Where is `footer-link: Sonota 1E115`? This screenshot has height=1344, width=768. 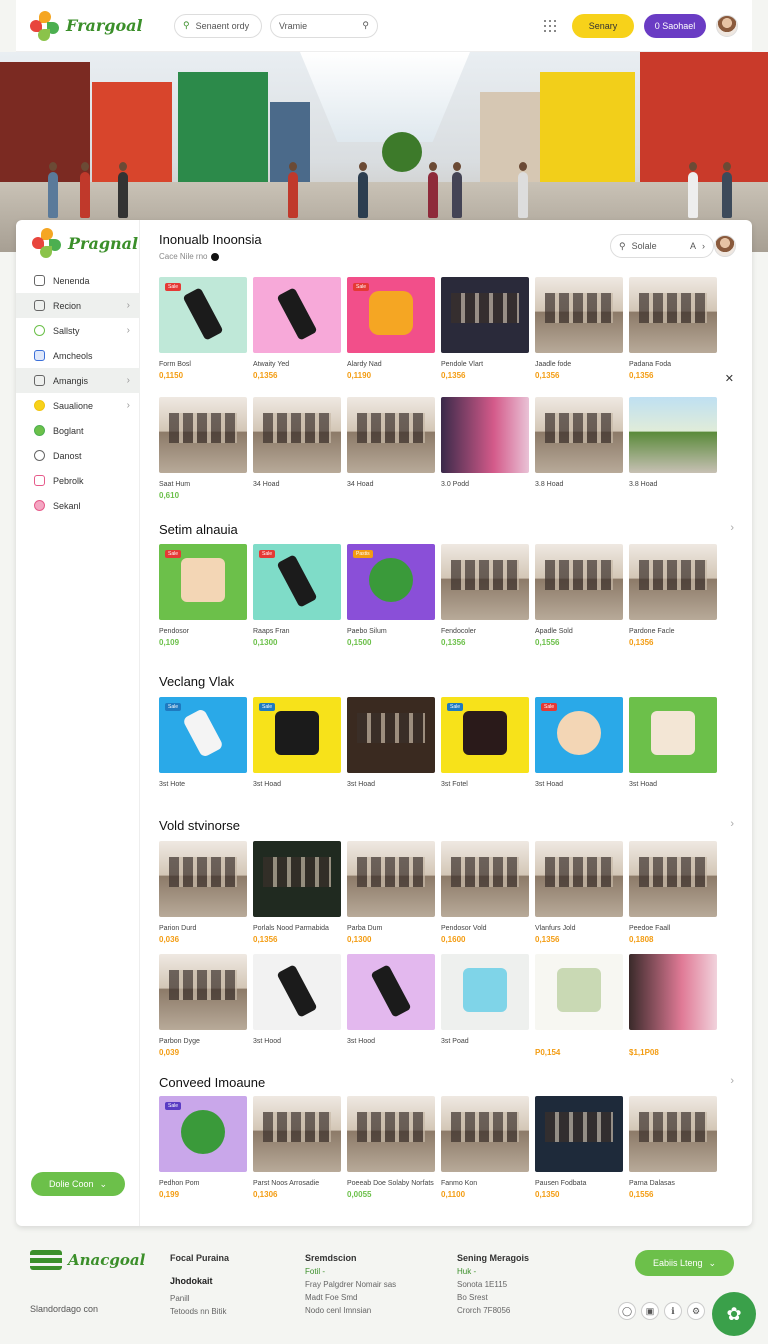 footer-link: Sonota 1E115 is located at coordinates (493, 1284).